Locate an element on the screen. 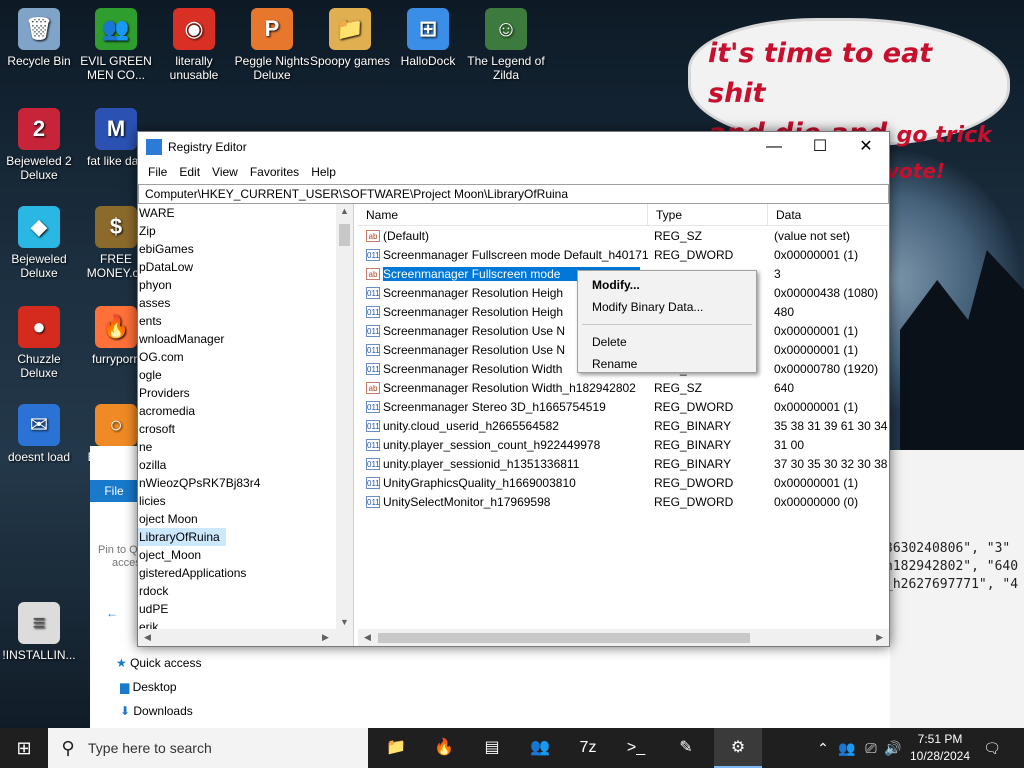 Image resolution: width=1024 pixels, height=768 pixels. tree-item: asses is located at coordinates (245, 303).